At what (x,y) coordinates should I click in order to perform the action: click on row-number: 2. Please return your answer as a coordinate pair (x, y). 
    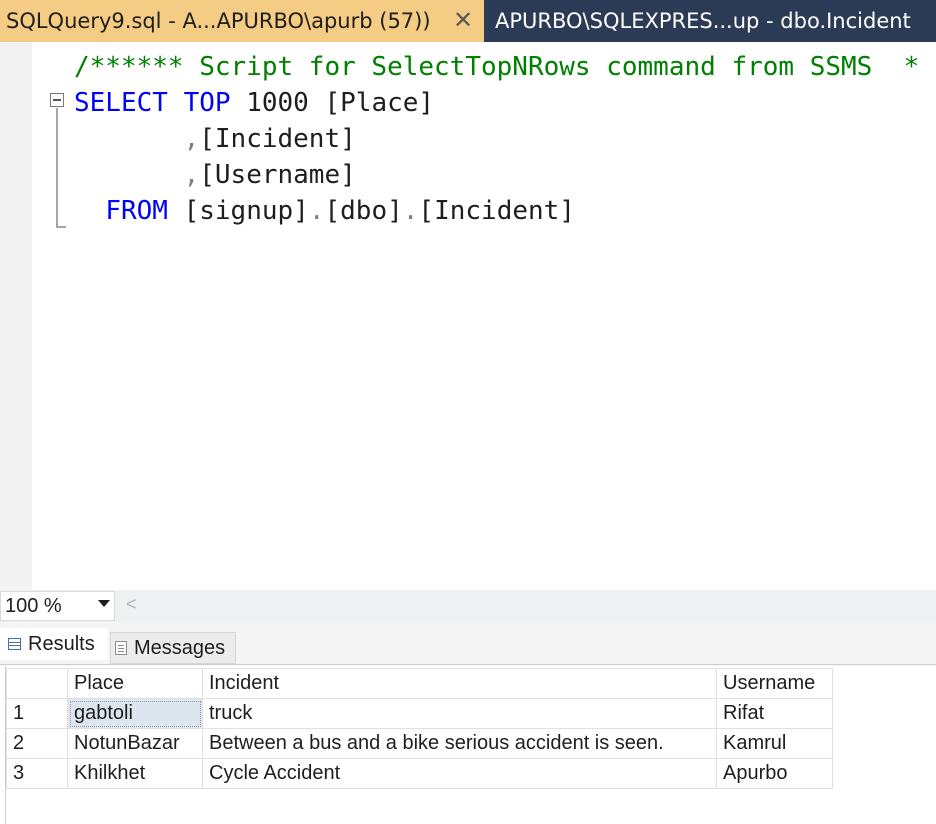
    Looking at the image, I should click on (37, 743).